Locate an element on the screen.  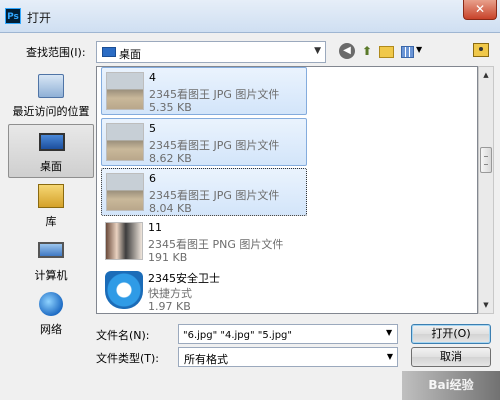
title-bar: Ps 打开 ✕ is located at coordinates (250, 16).